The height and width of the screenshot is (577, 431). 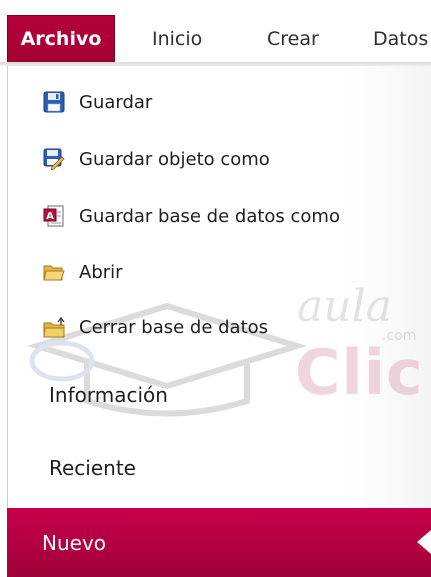 What do you see at coordinates (54, 272) in the screenshot?
I see `open-folder-icon` at bounding box center [54, 272].